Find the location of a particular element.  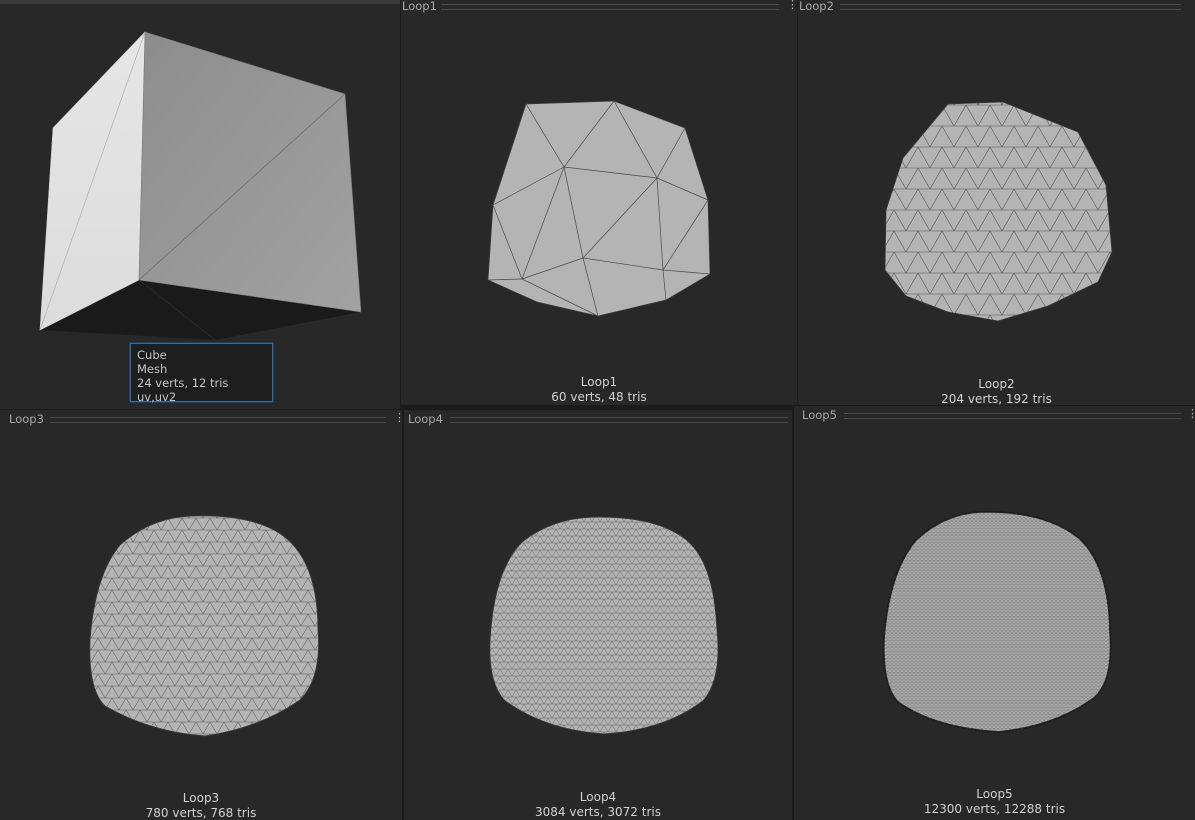

loop3-caption: Loop3 780 verts, 768 tris is located at coordinates (201, 805).